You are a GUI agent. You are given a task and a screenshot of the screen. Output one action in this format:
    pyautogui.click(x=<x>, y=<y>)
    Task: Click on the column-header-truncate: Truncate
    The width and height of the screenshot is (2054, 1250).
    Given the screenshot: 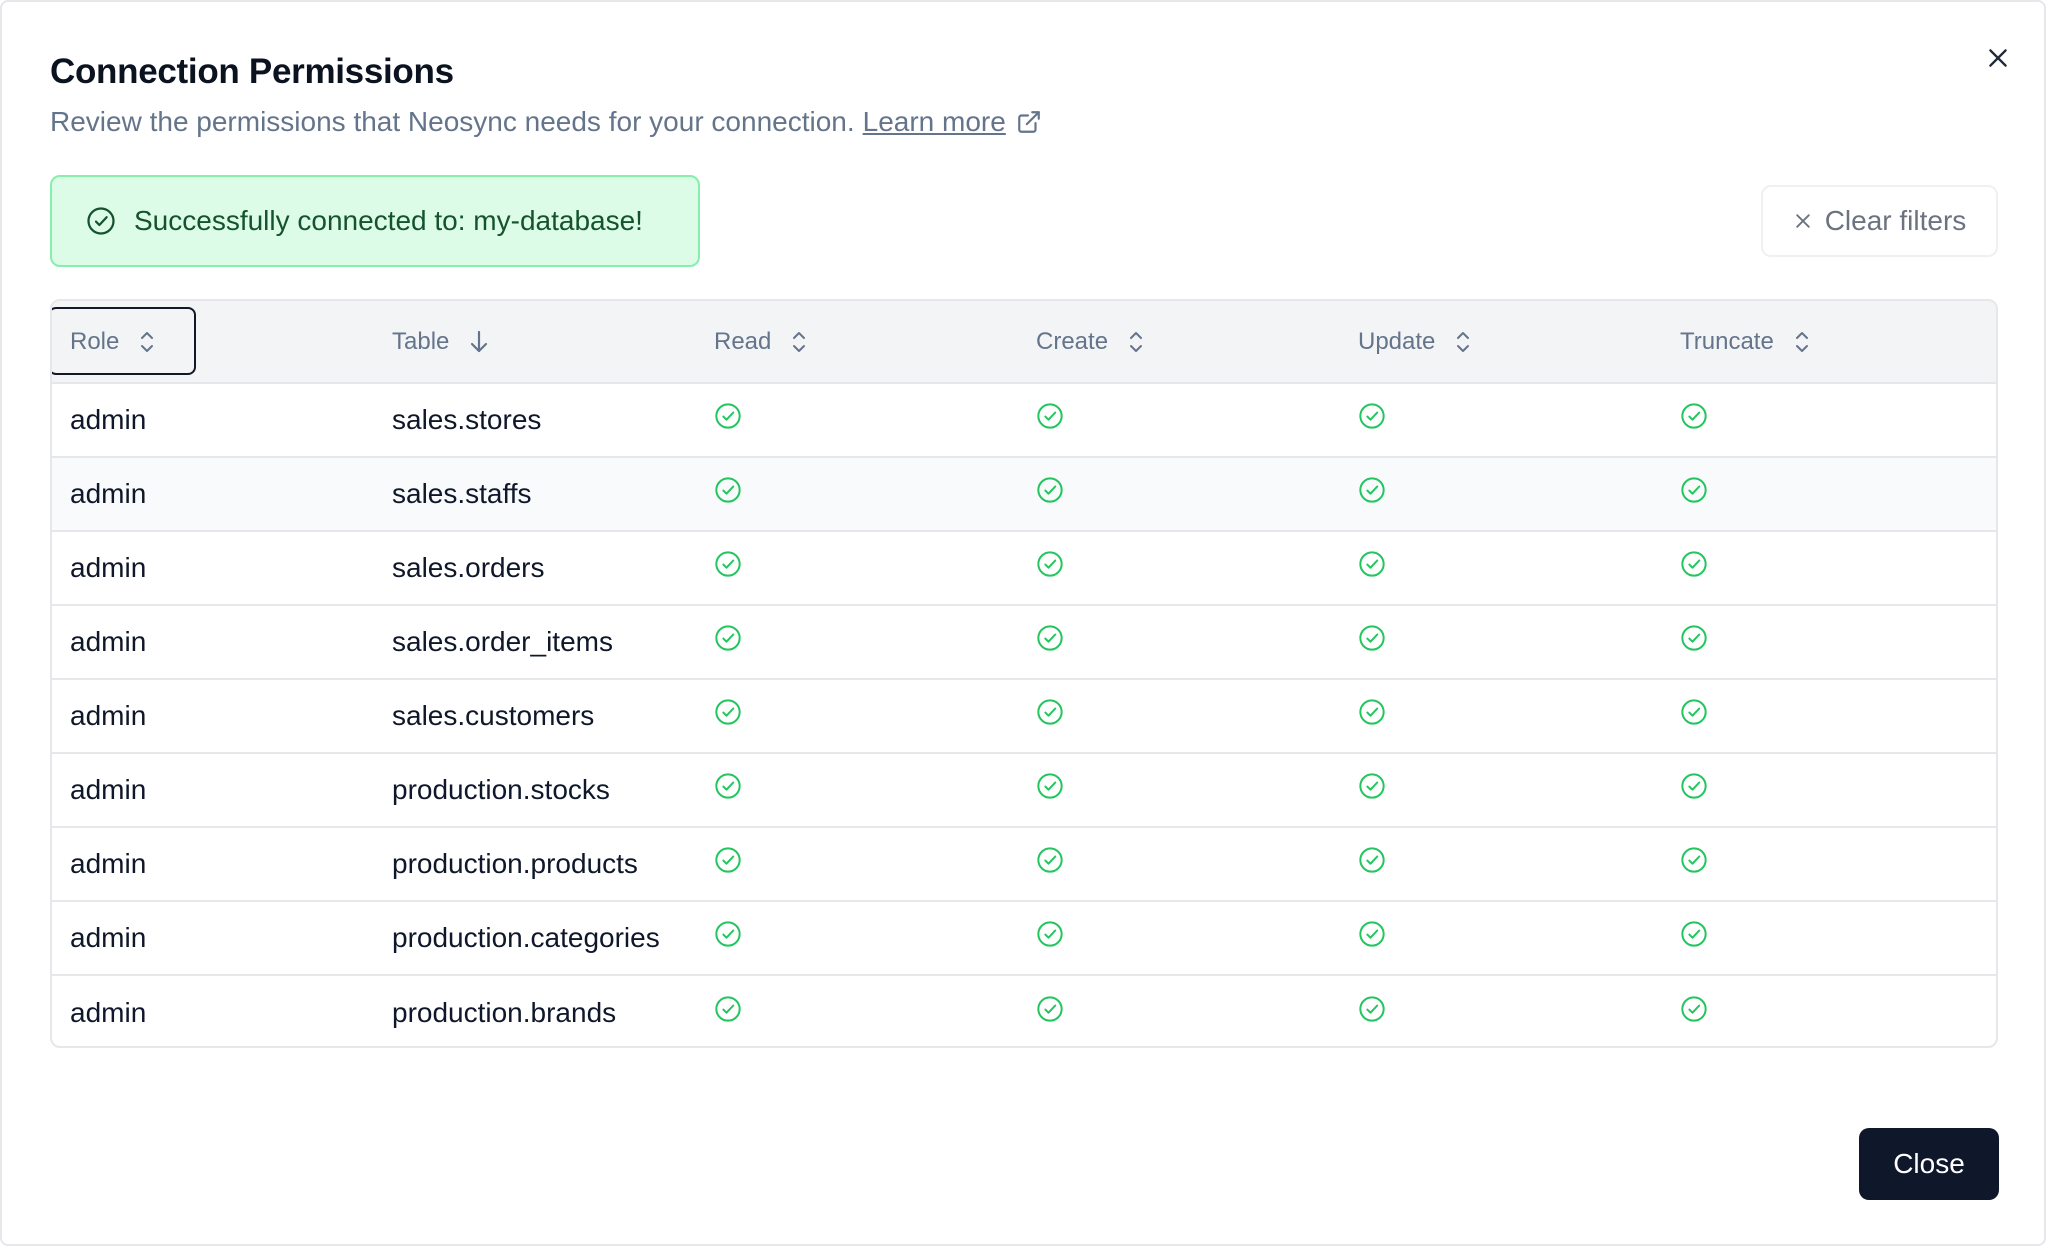 What is the action you would take?
    pyautogui.click(x=1823, y=341)
    